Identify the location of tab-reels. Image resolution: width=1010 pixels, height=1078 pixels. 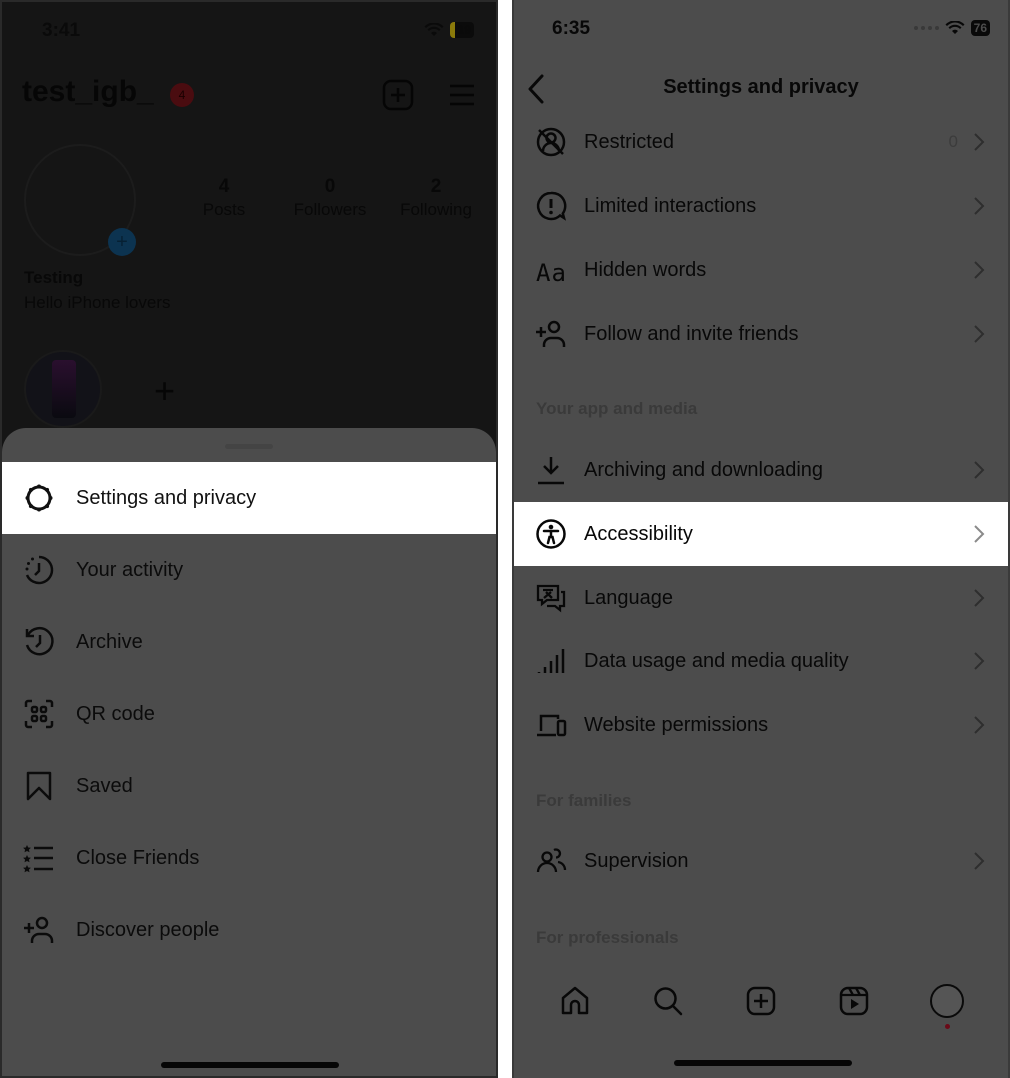
(854, 1001).